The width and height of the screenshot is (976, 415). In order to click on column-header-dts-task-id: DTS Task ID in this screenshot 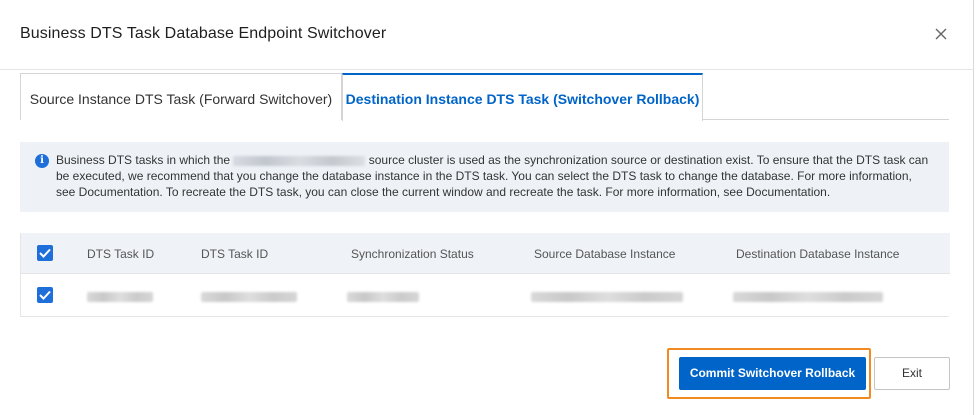, I will do `click(121, 254)`.